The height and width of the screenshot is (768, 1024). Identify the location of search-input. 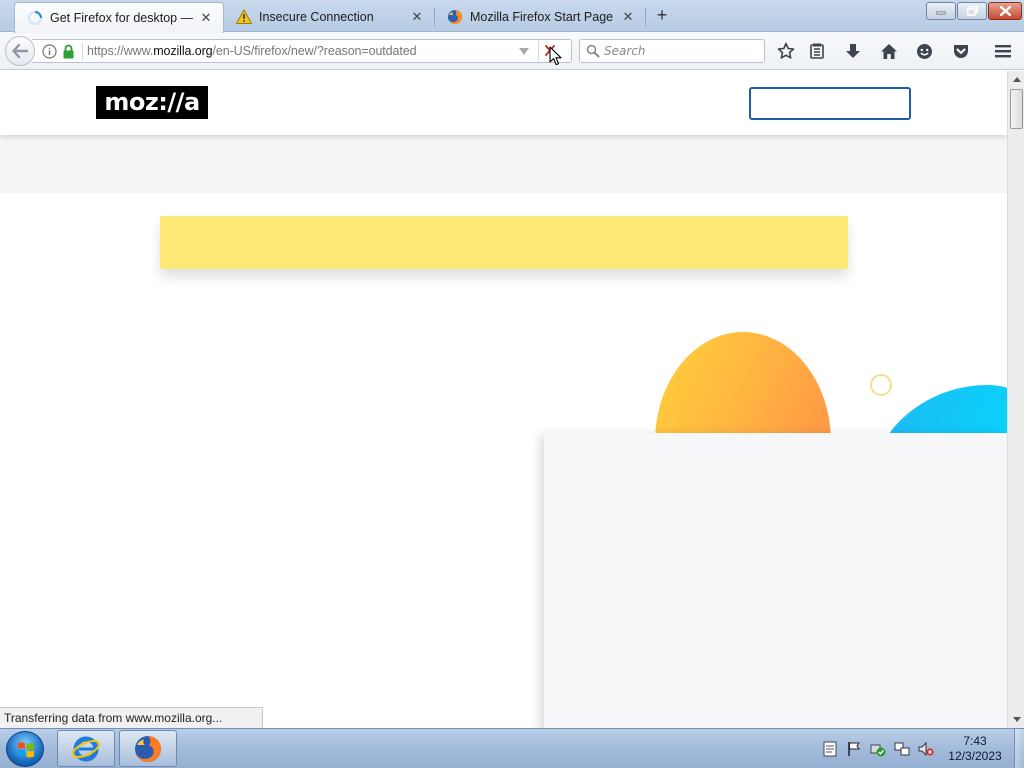
(679, 51).